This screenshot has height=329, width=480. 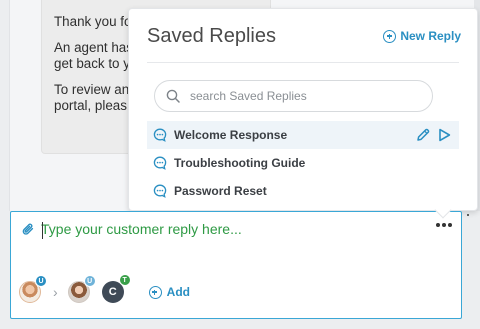 What do you see at coordinates (303, 135) in the screenshot?
I see `reply-item-welcome-response: Welcome Response` at bounding box center [303, 135].